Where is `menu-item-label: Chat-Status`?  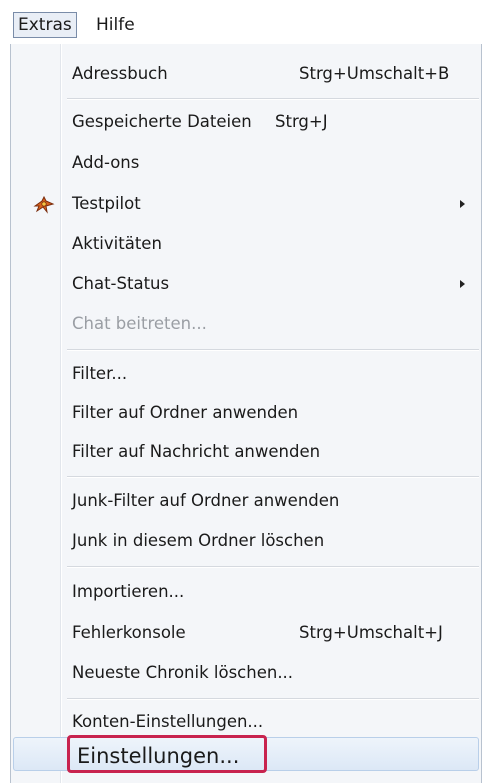
menu-item-label: Chat-Status is located at coordinates (121, 283).